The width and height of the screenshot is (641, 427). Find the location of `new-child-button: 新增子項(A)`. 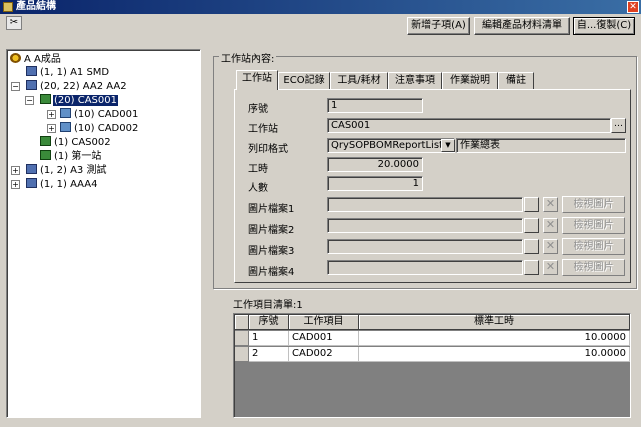

new-child-button: 新增子項(A) is located at coordinates (438, 26).